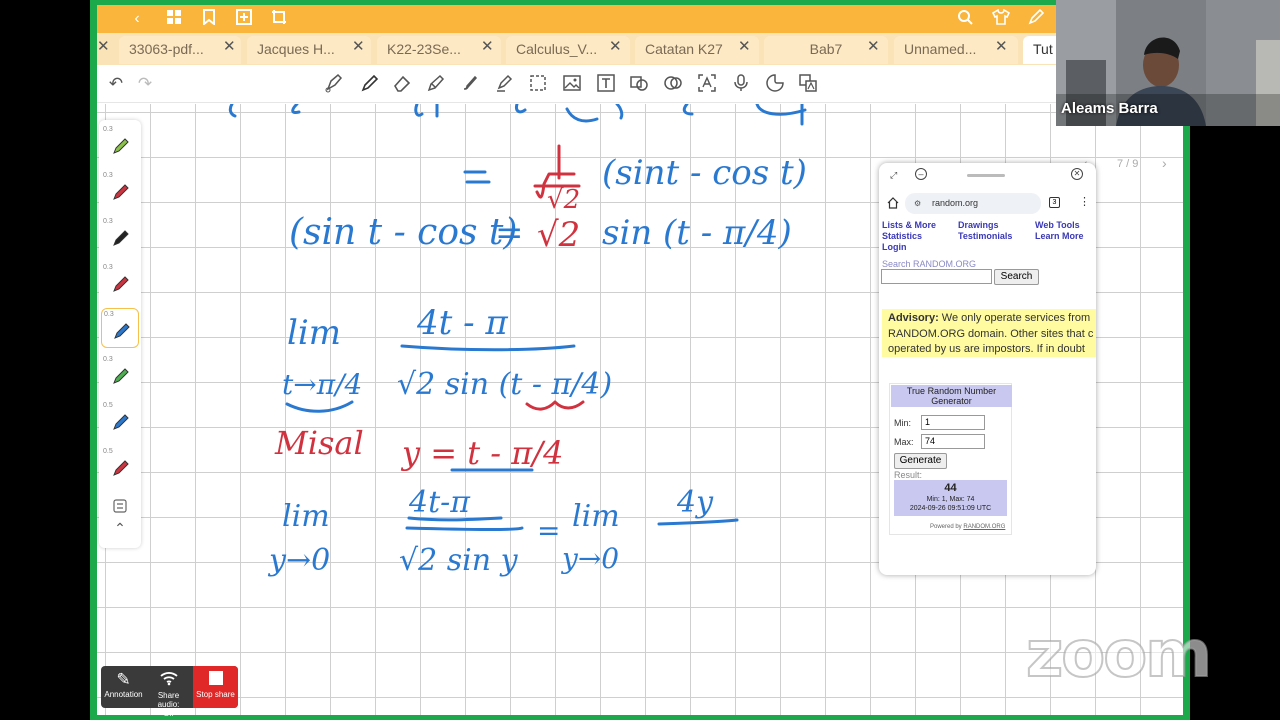 This screenshot has height=720, width=1280. I want to click on url-bar: ⚙ random.org, so click(973, 203).